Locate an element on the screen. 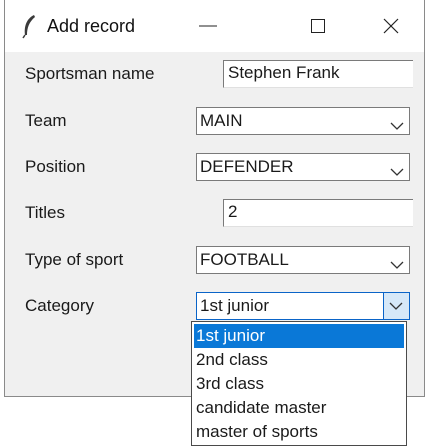 The image size is (426, 448). title-bar: Add record is located at coordinates (214, 26).